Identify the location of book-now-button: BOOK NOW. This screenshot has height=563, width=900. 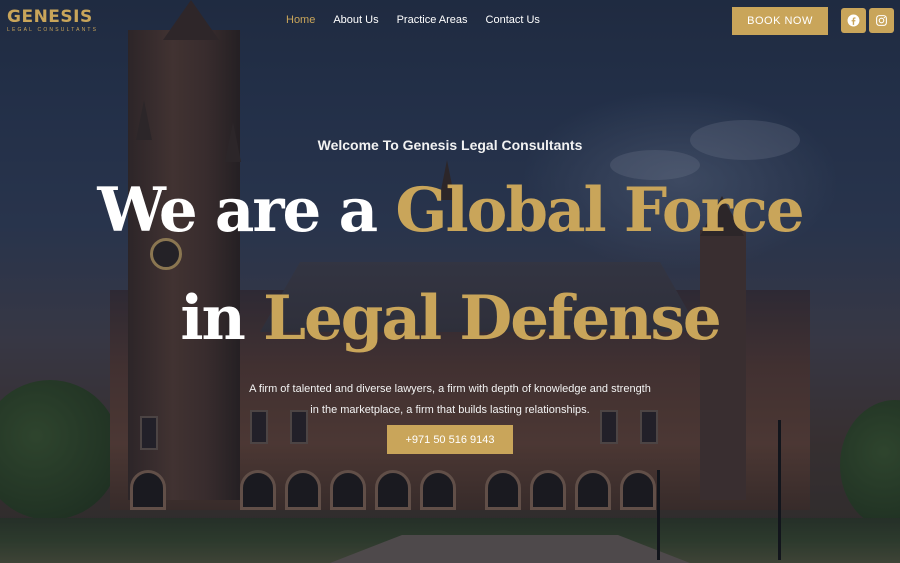
(780, 21).